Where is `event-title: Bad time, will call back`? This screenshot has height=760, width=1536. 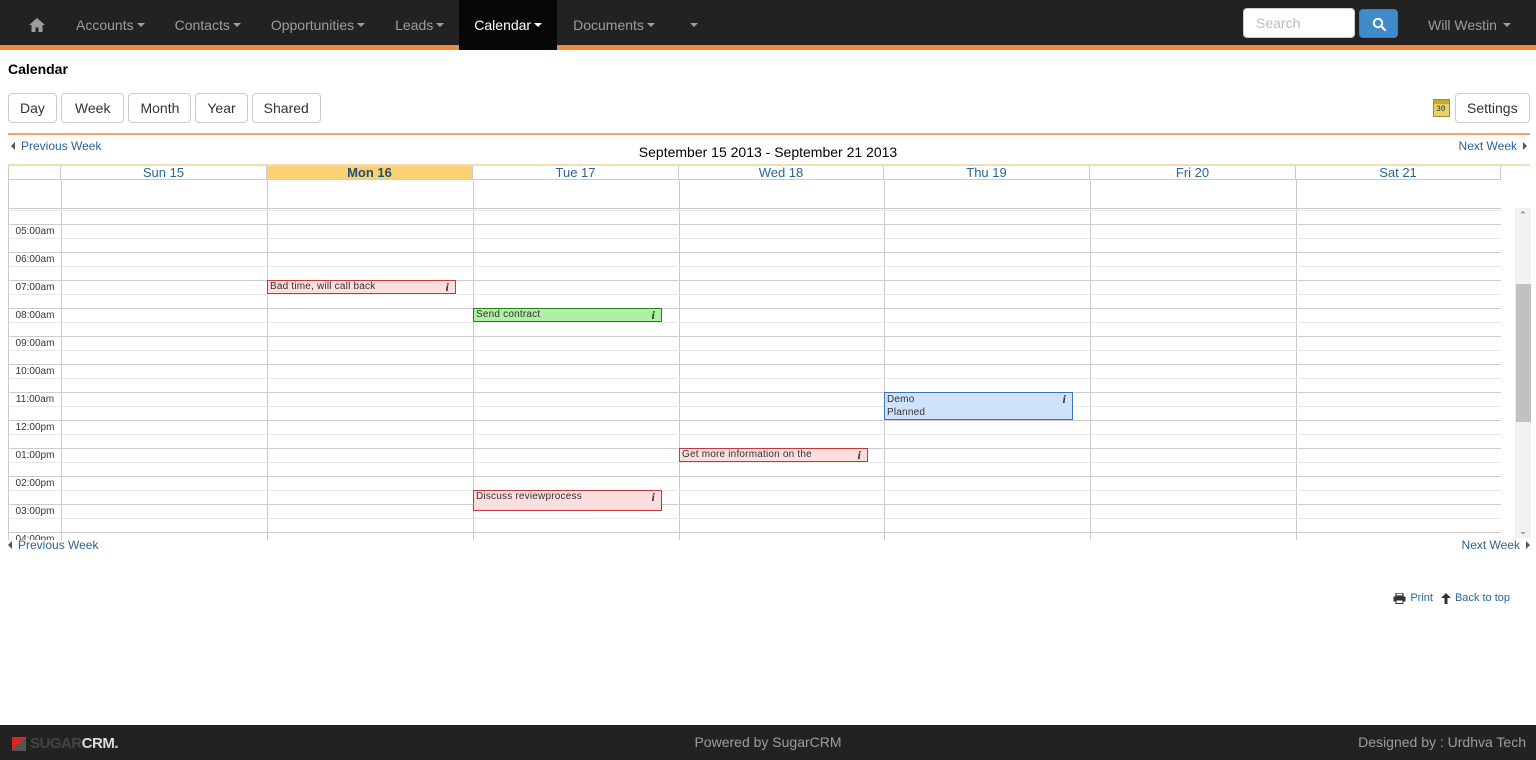 event-title: Bad time, will call back is located at coordinates (323, 286).